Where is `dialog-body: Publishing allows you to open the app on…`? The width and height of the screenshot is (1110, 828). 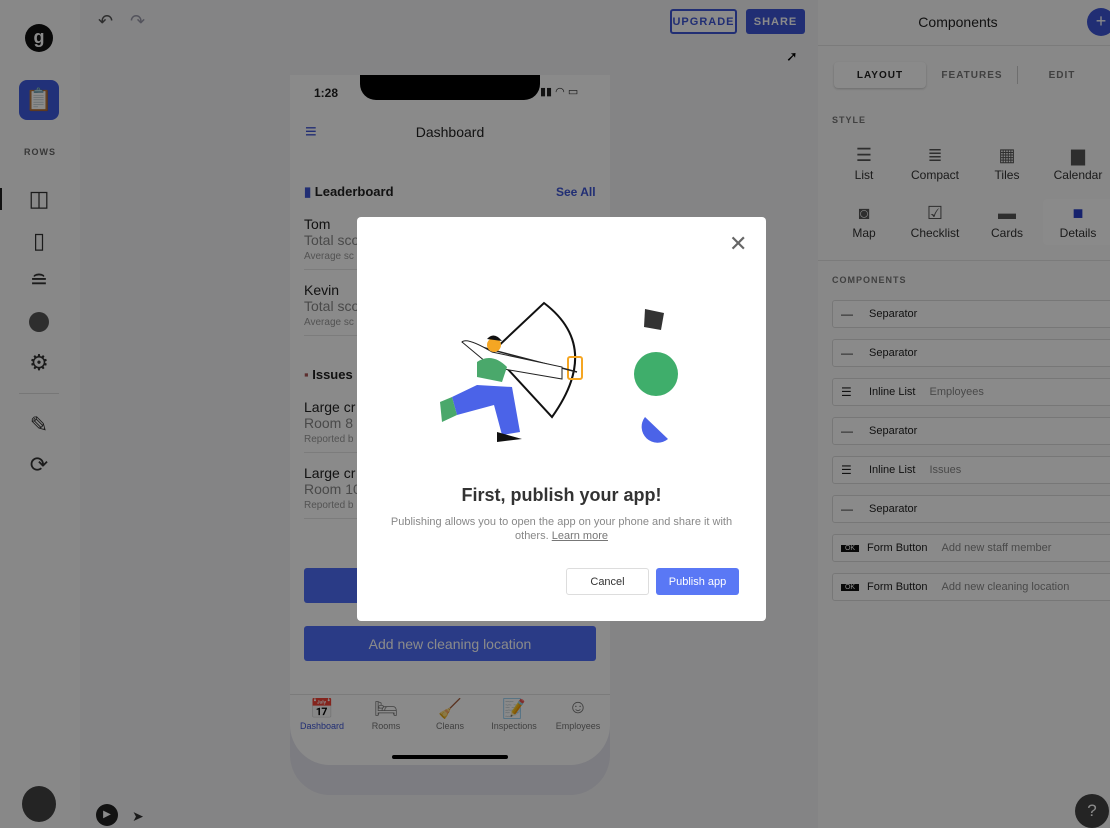 dialog-body: Publishing allows you to open the app on… is located at coordinates (561, 529).